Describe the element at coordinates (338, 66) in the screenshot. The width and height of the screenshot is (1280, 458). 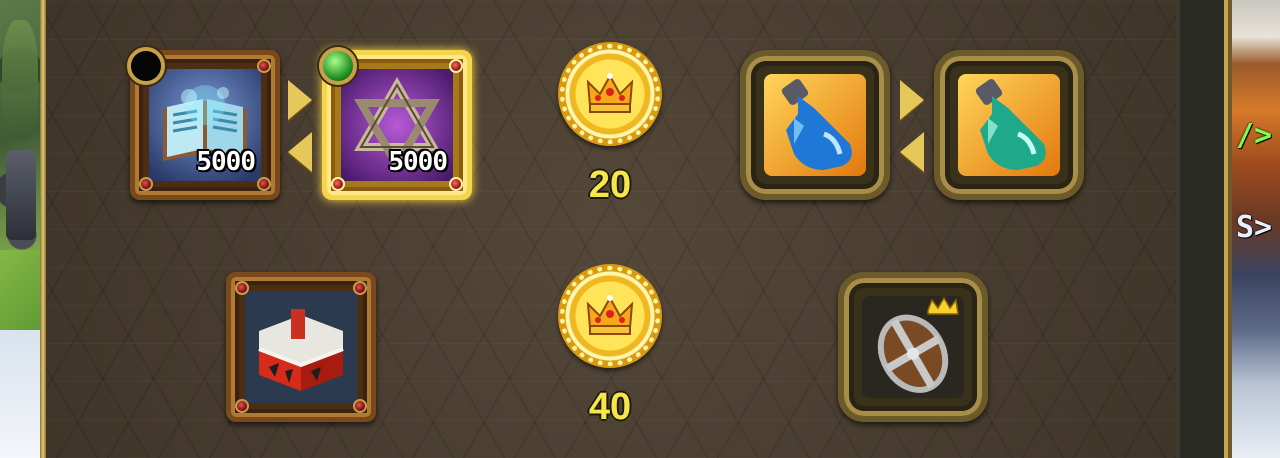
I see `active-indicator-icon` at that location.